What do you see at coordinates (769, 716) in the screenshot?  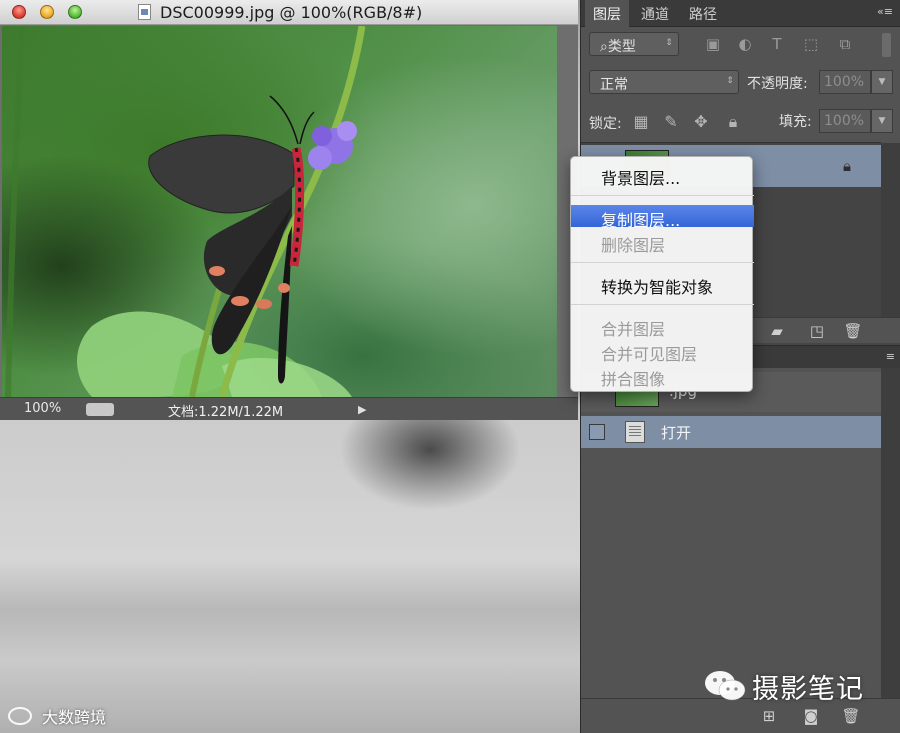 I see `new-document-from-state-icon: ⊞` at bounding box center [769, 716].